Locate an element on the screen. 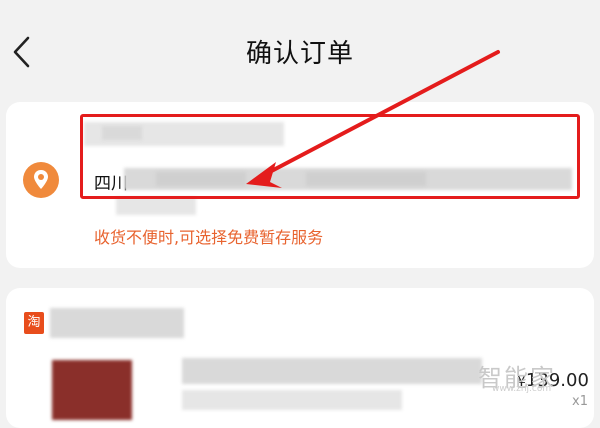  page-title: 确认订单 is located at coordinates (299, 54).